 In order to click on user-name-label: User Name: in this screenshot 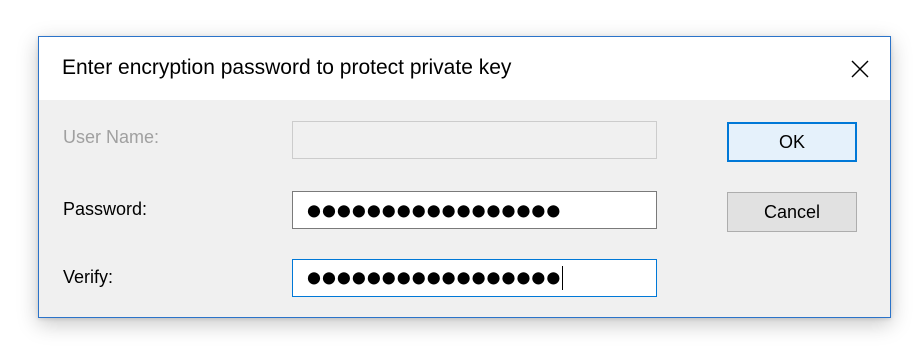, I will do `click(111, 137)`.